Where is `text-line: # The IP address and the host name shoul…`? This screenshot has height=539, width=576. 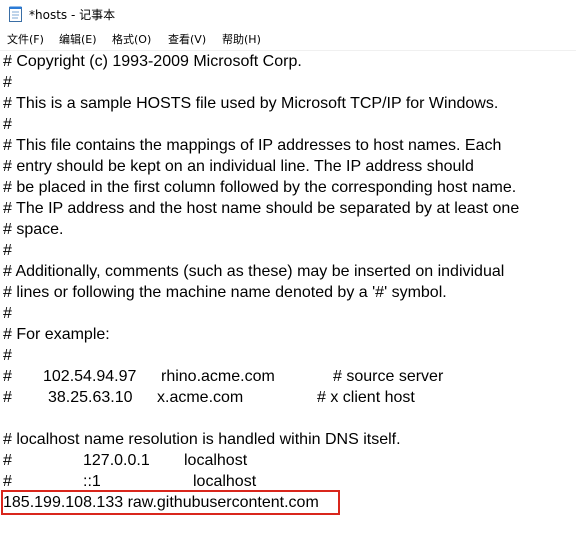
text-line: # The IP address and the host name shoul… is located at coordinates (261, 208).